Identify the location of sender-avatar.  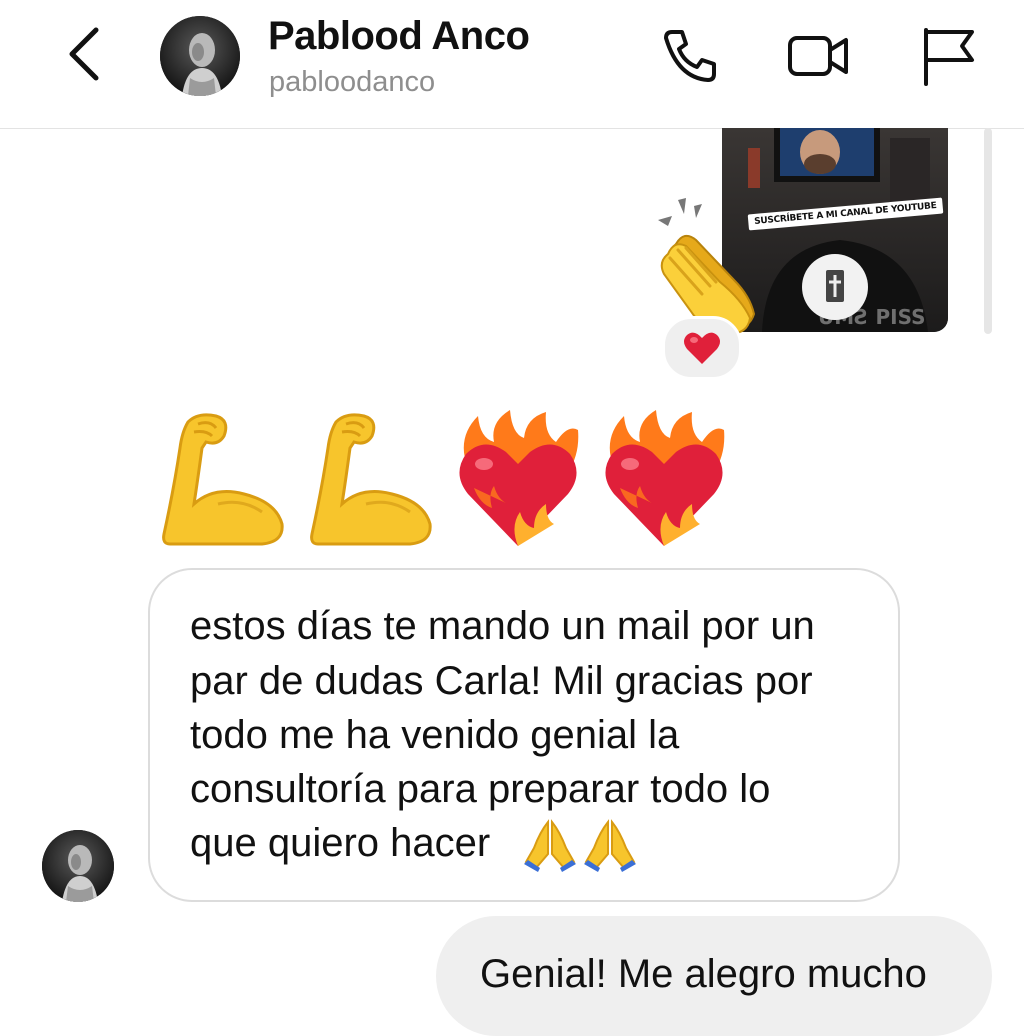
(78, 866).